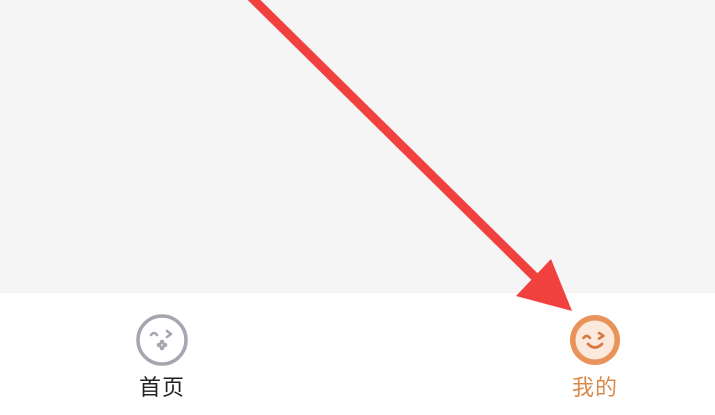 The width and height of the screenshot is (715, 415). What do you see at coordinates (594, 388) in the screenshot?
I see `tab-mine-label: 我的` at bounding box center [594, 388].